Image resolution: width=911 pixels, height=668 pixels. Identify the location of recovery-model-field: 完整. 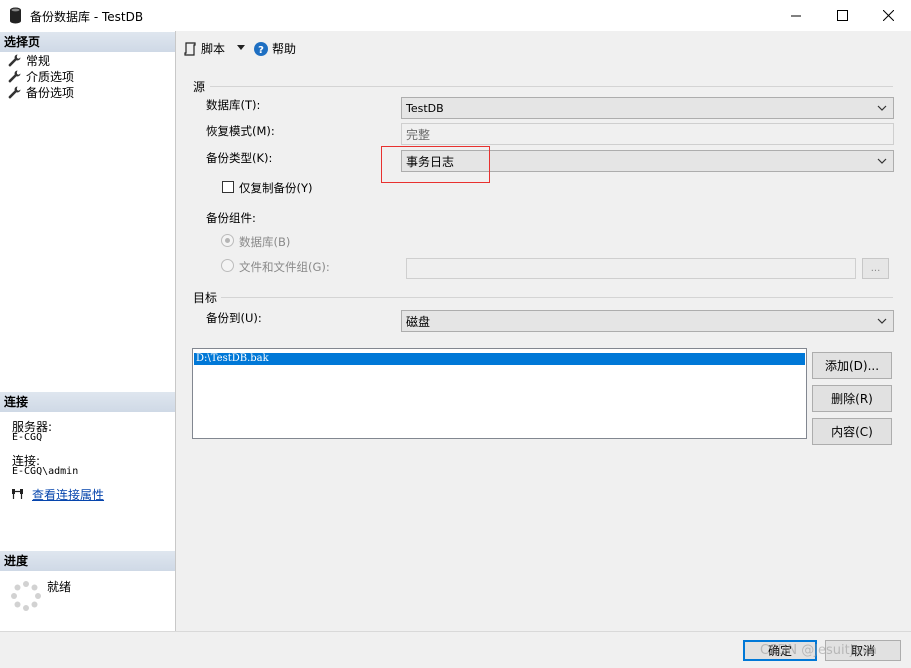
(647, 134).